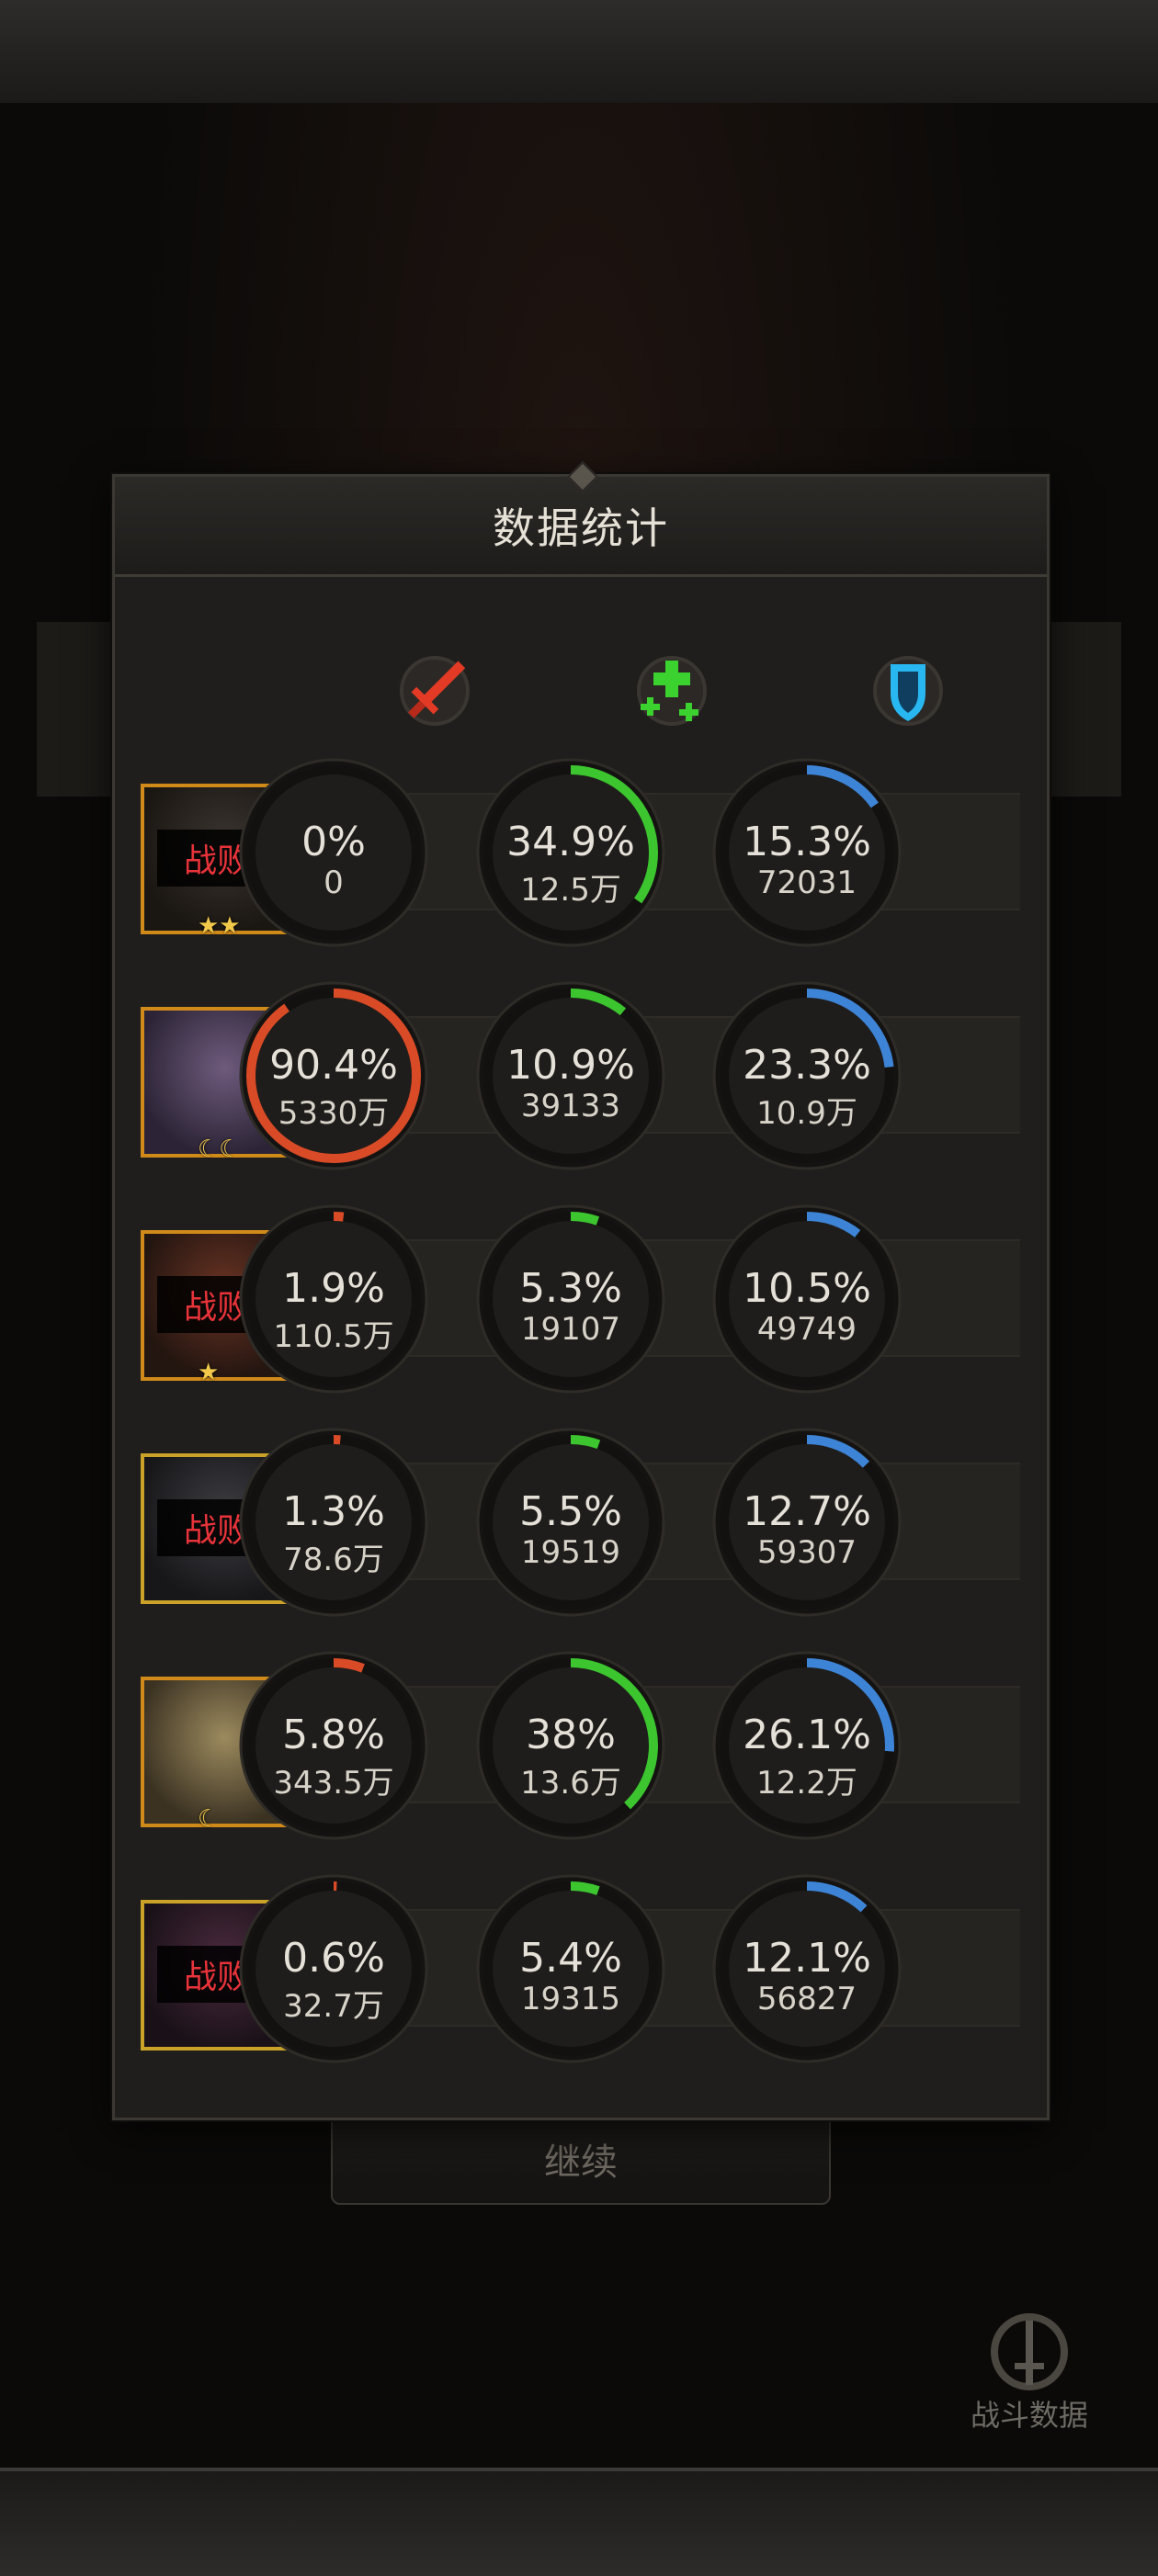 This screenshot has height=2576, width=1158. I want to click on battle-data-label: 战斗数据, so click(1029, 2415).